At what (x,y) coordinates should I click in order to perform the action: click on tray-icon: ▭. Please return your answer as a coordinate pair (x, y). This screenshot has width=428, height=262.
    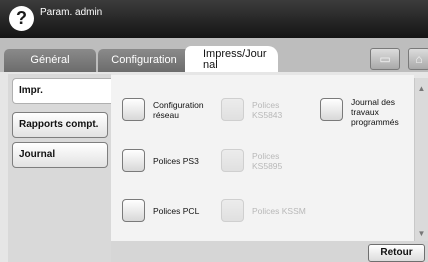
    Looking at the image, I should click on (385, 59).